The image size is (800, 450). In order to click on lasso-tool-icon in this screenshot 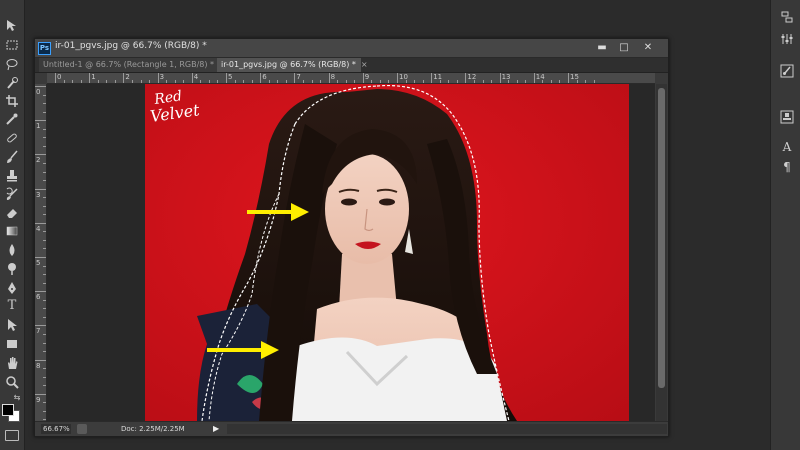, I will do `click(12, 64)`.